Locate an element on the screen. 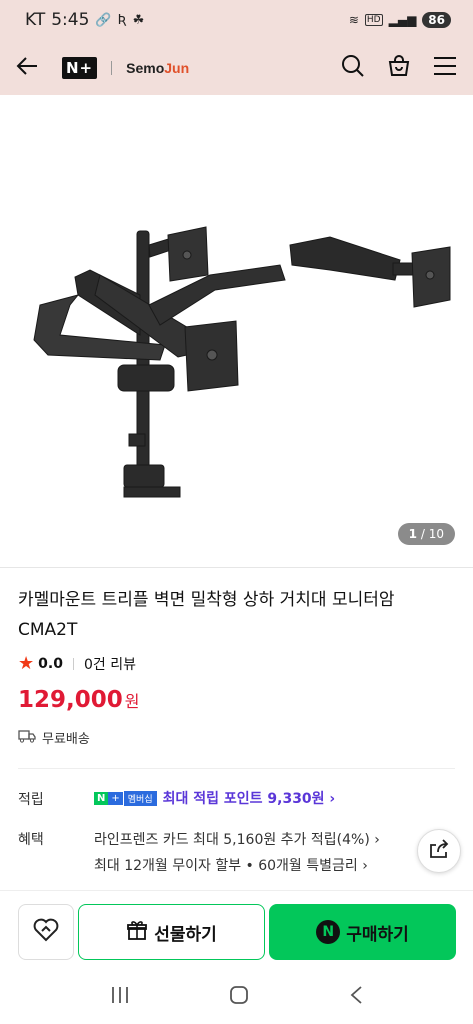 The image size is (473, 1024). share-icon is located at coordinates (439, 851).